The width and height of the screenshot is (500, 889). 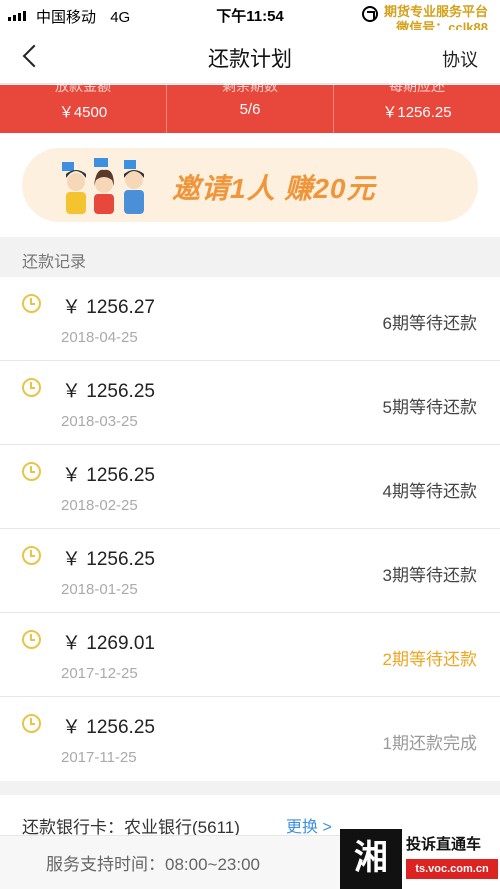 What do you see at coordinates (429, 407) in the screenshot?
I see `record-status: 5期等待还款` at bounding box center [429, 407].